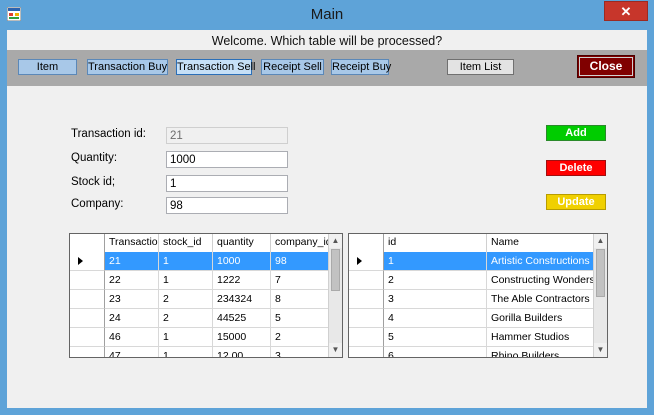 The height and width of the screenshot is (415, 654). I want to click on company-field, so click(227, 205).